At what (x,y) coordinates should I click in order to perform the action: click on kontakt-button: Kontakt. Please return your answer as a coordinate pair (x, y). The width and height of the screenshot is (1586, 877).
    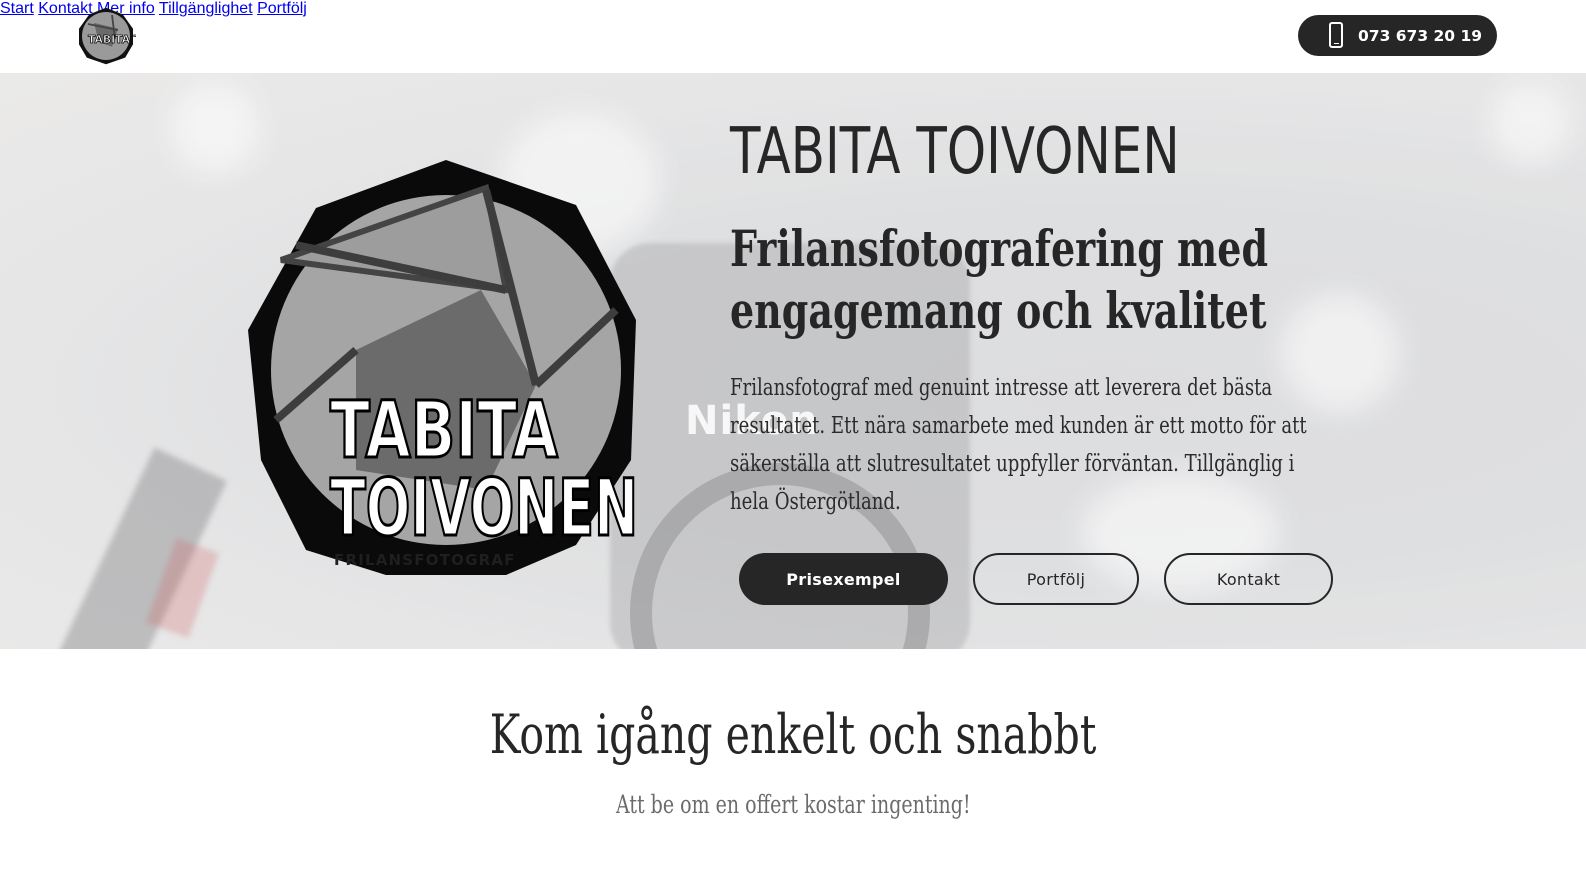
    Looking at the image, I should click on (1248, 579).